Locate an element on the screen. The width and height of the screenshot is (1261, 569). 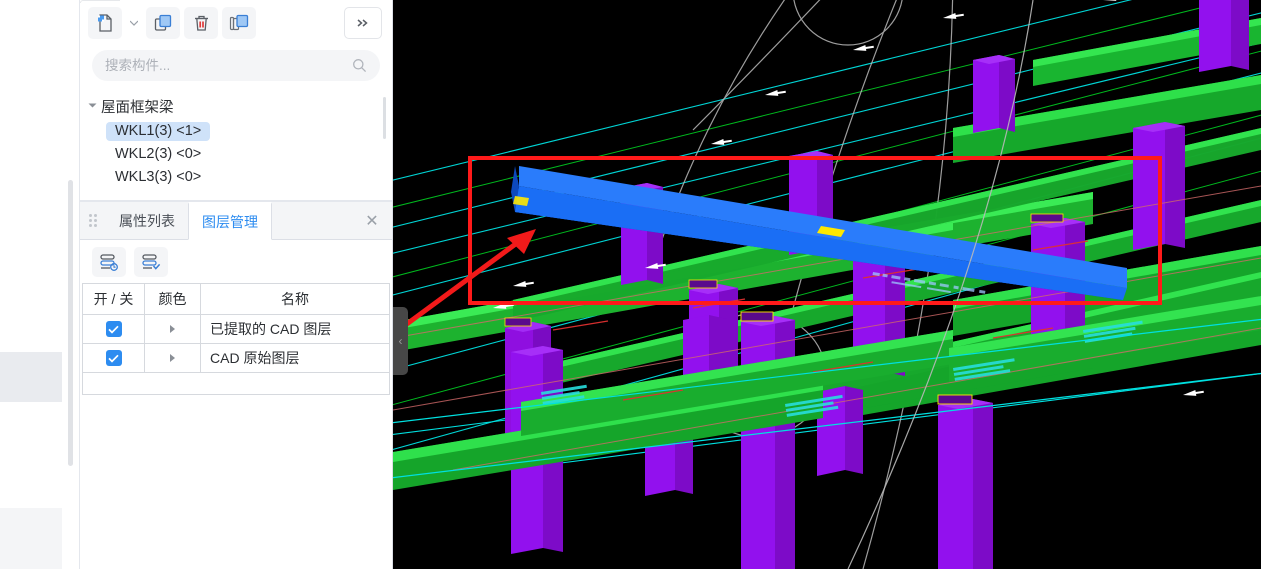
component-search is located at coordinates (236, 67).